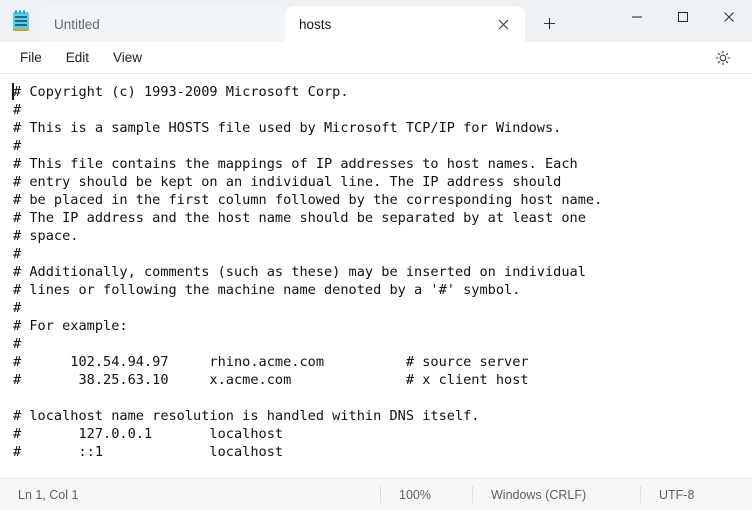  Describe the element at coordinates (637, 17) in the screenshot. I see `minimize-button` at that location.